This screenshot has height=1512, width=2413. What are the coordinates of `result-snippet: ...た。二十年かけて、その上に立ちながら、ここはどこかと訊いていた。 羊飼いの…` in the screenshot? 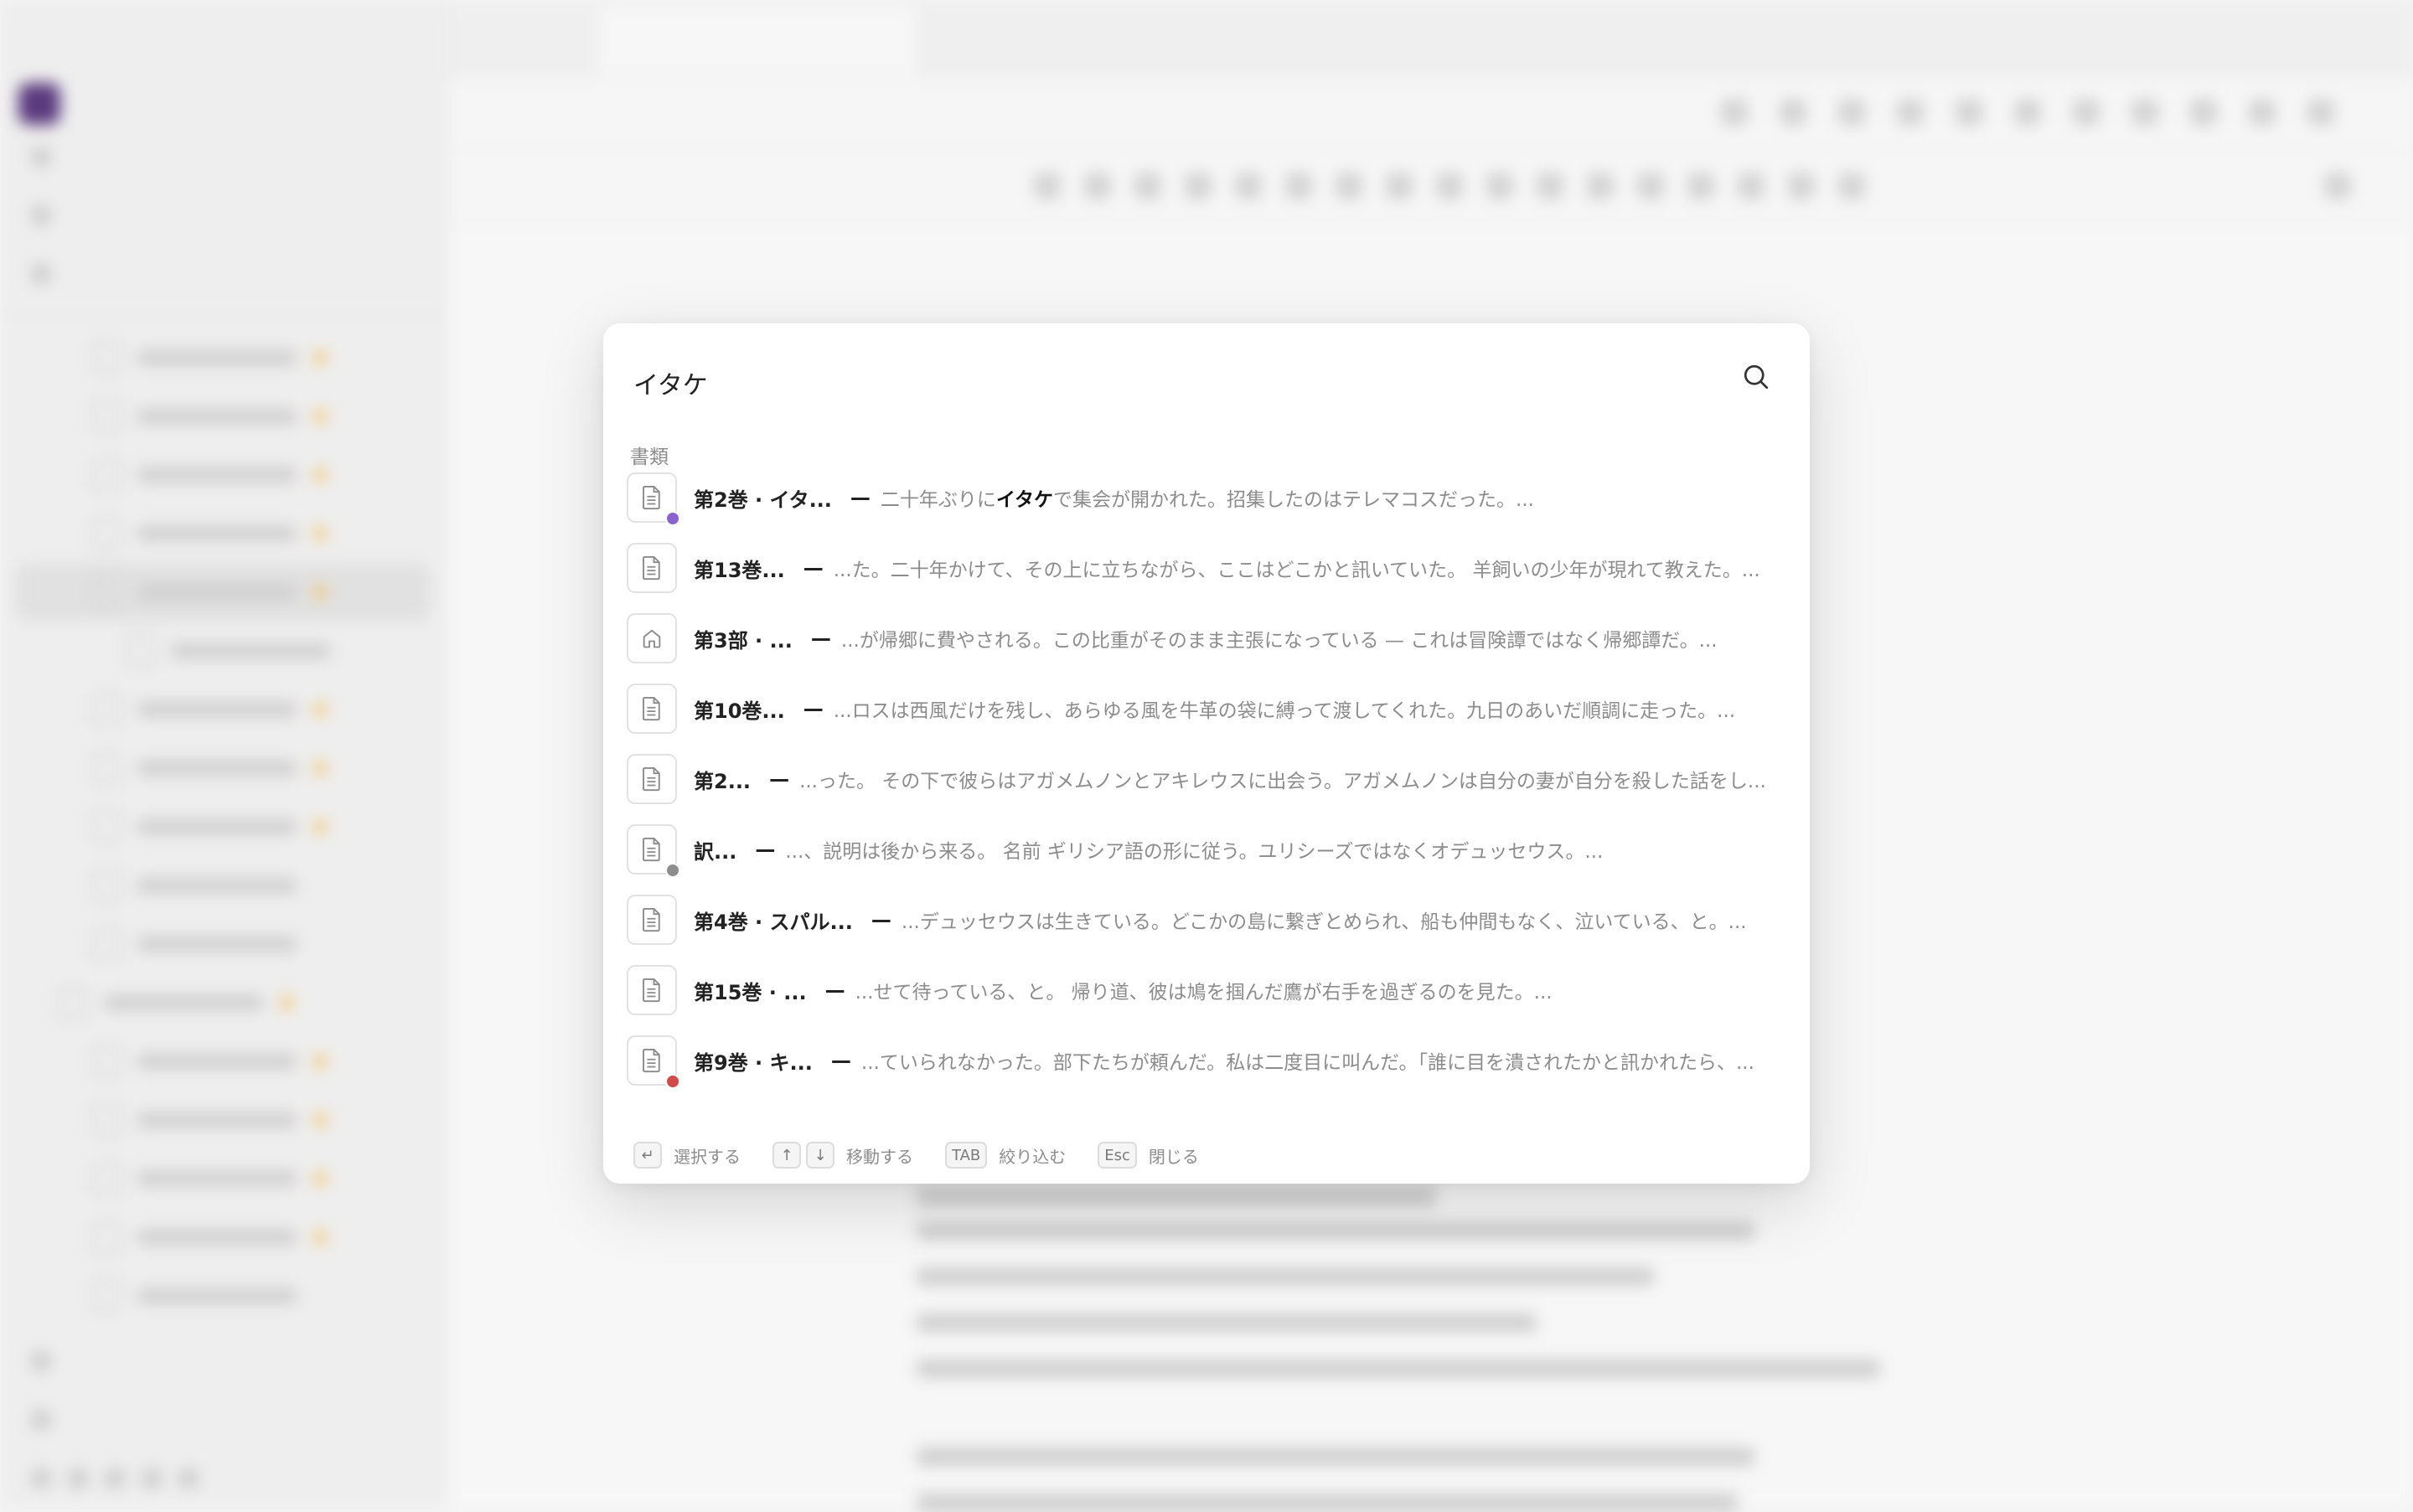 It's located at (1297, 568).